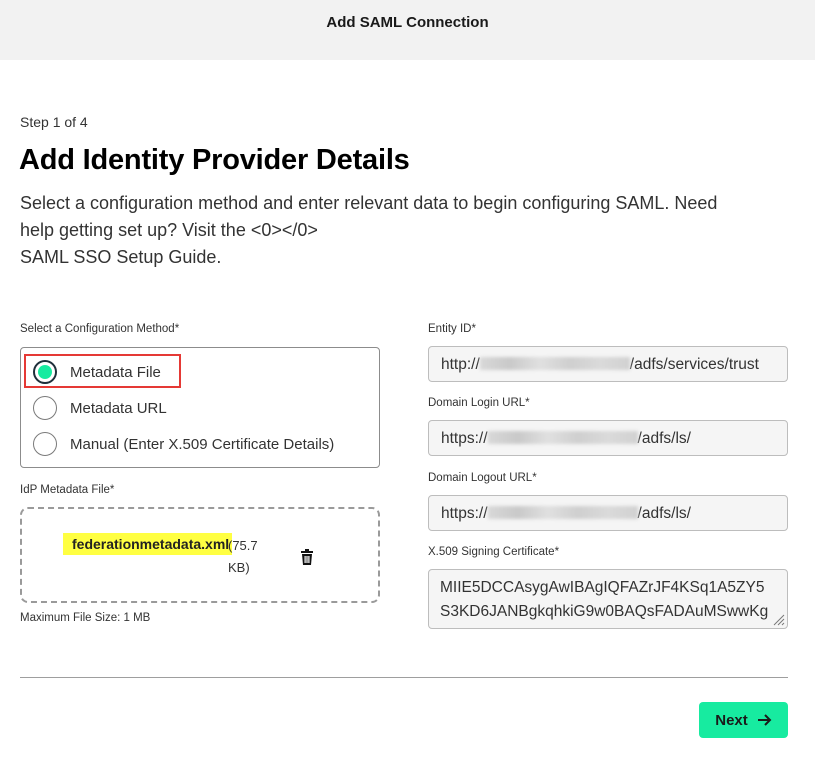 The image size is (815, 770). Describe the element at coordinates (694, 364) in the screenshot. I see `url-suffix: /adfs/services/trust` at that location.